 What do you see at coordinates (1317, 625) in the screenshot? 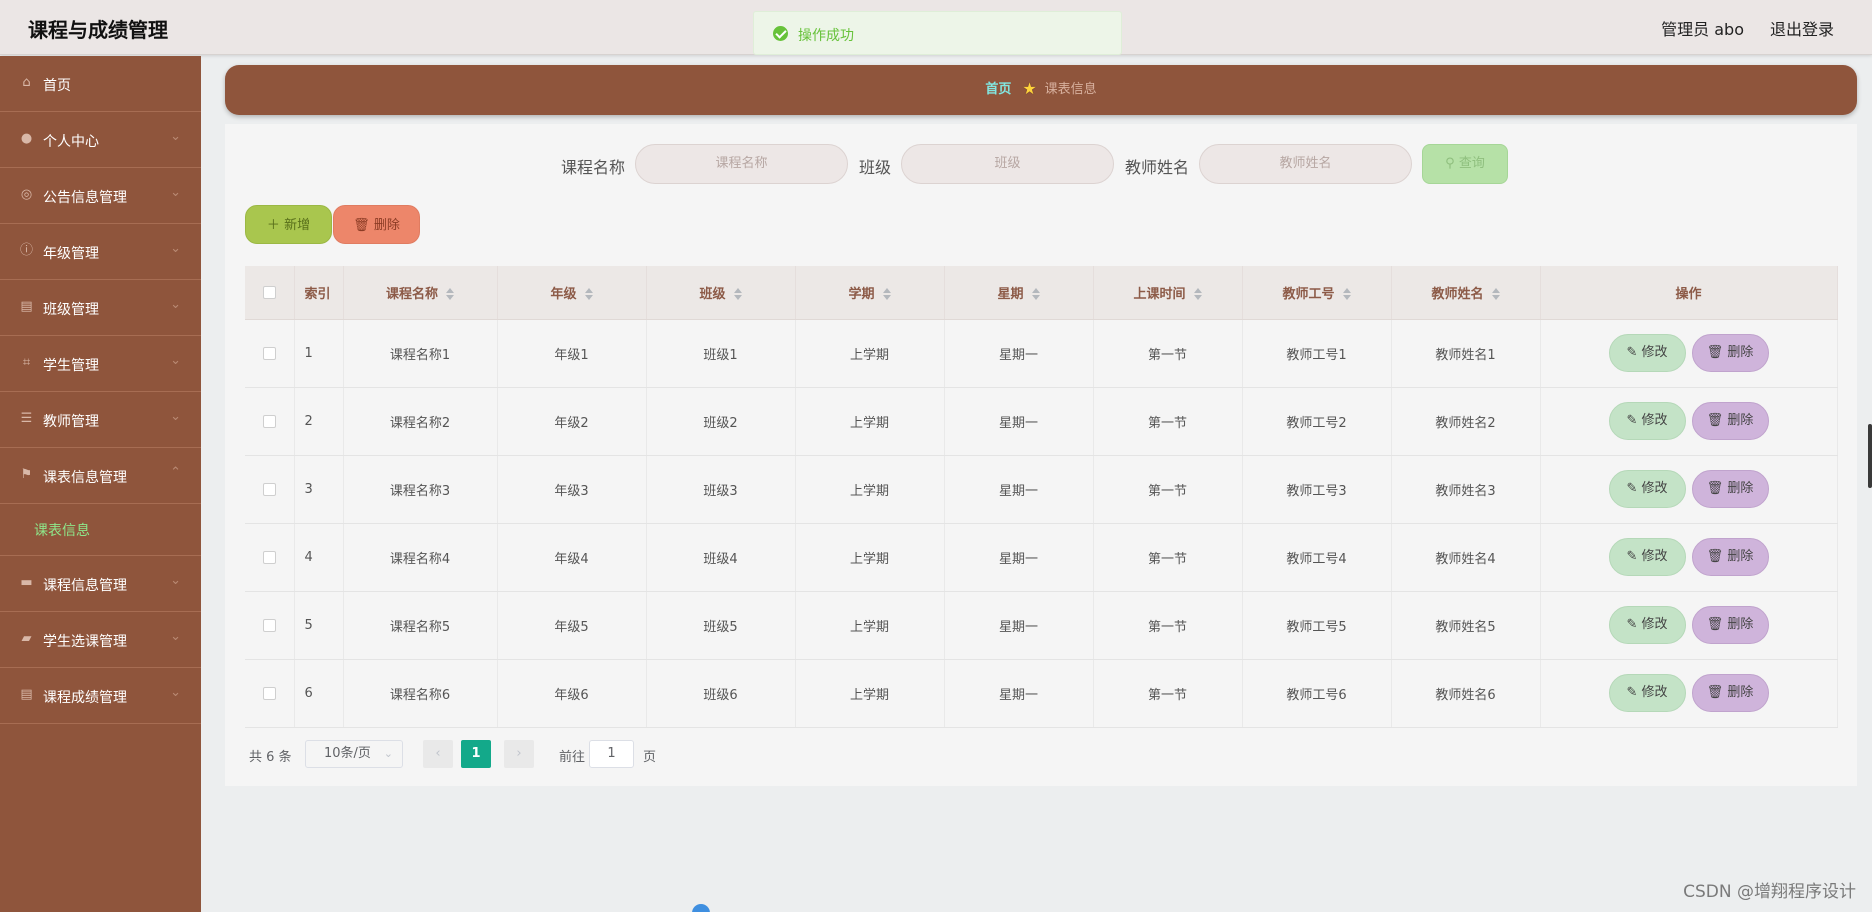
I see `cell-teacher-no: 教师工号5` at bounding box center [1317, 625].